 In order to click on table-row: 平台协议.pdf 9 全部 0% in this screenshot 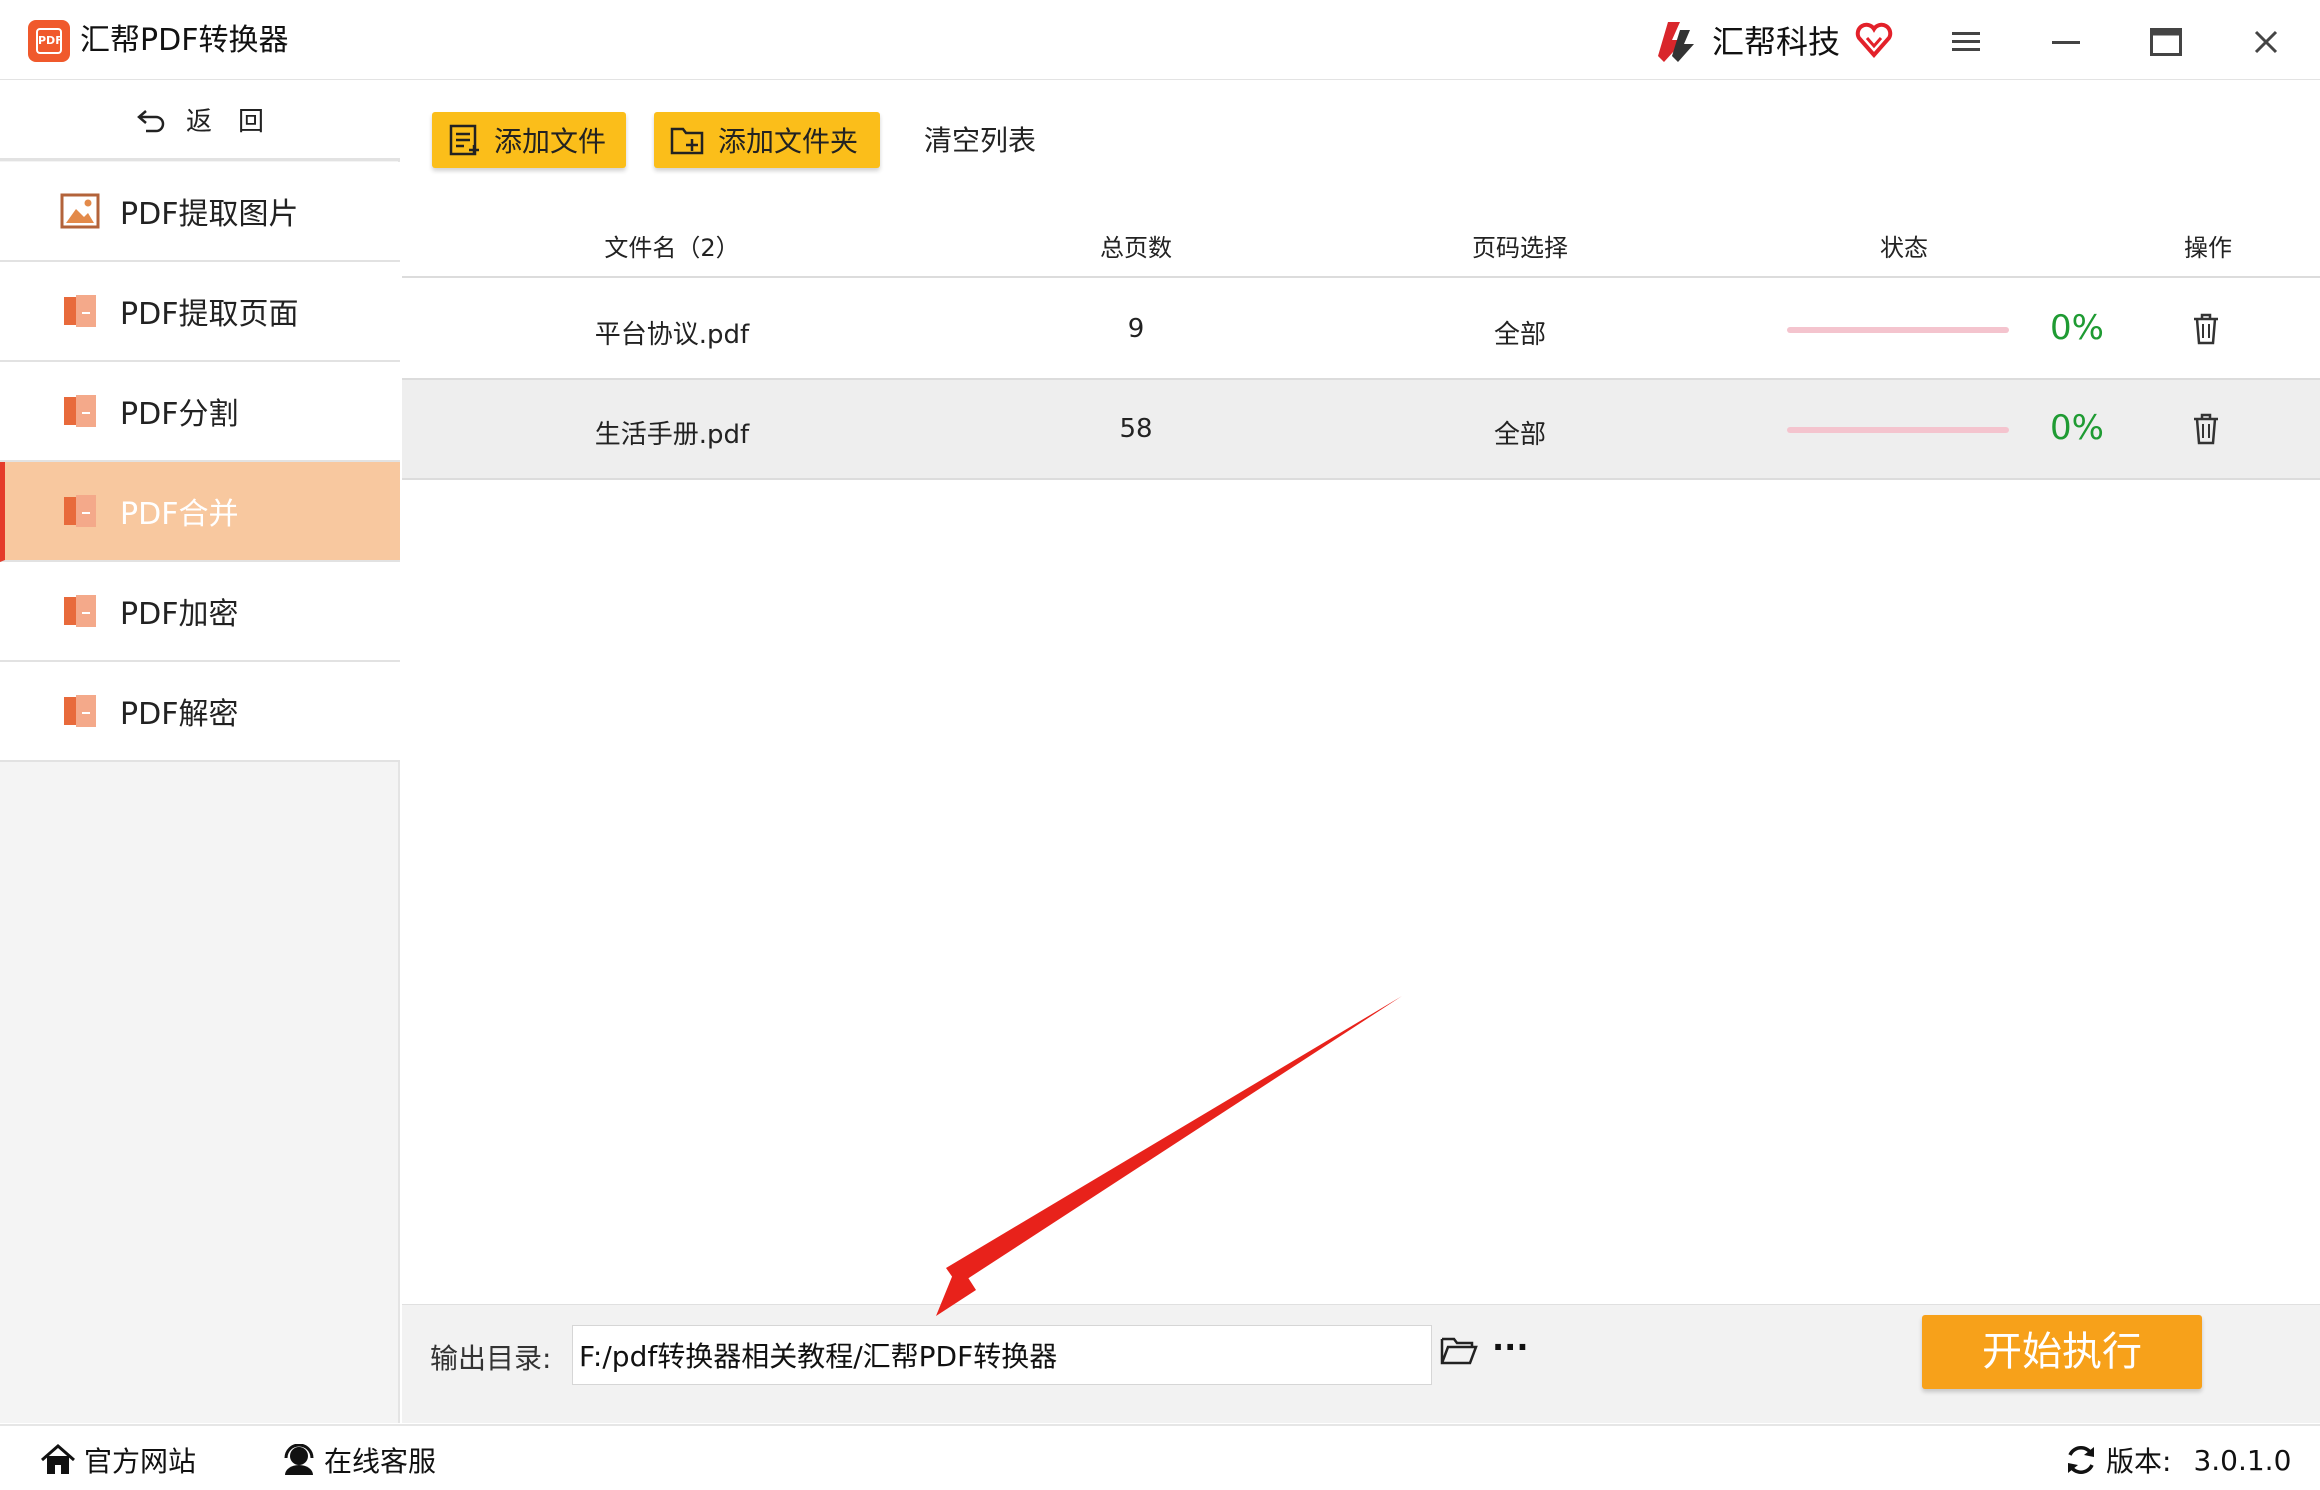, I will do `click(1361, 330)`.